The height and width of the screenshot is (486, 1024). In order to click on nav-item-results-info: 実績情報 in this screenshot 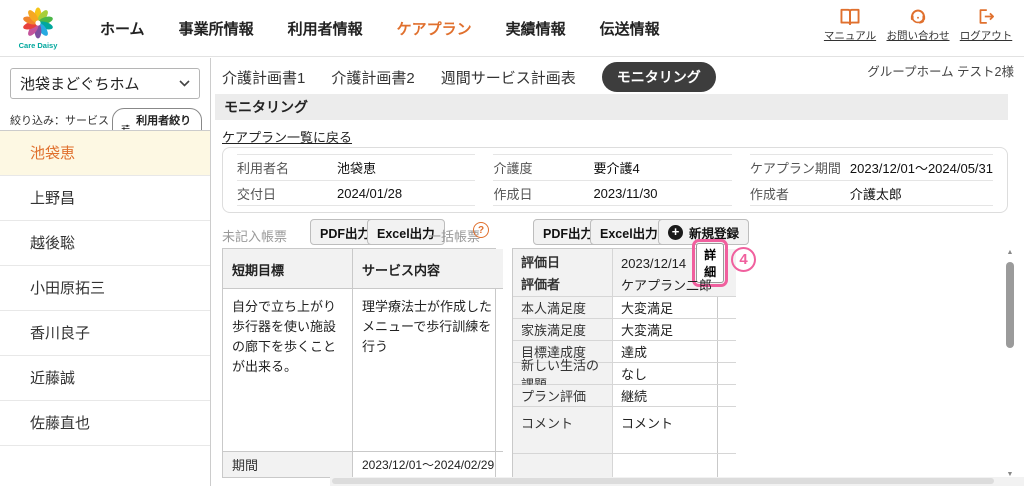, I will do `click(536, 28)`.